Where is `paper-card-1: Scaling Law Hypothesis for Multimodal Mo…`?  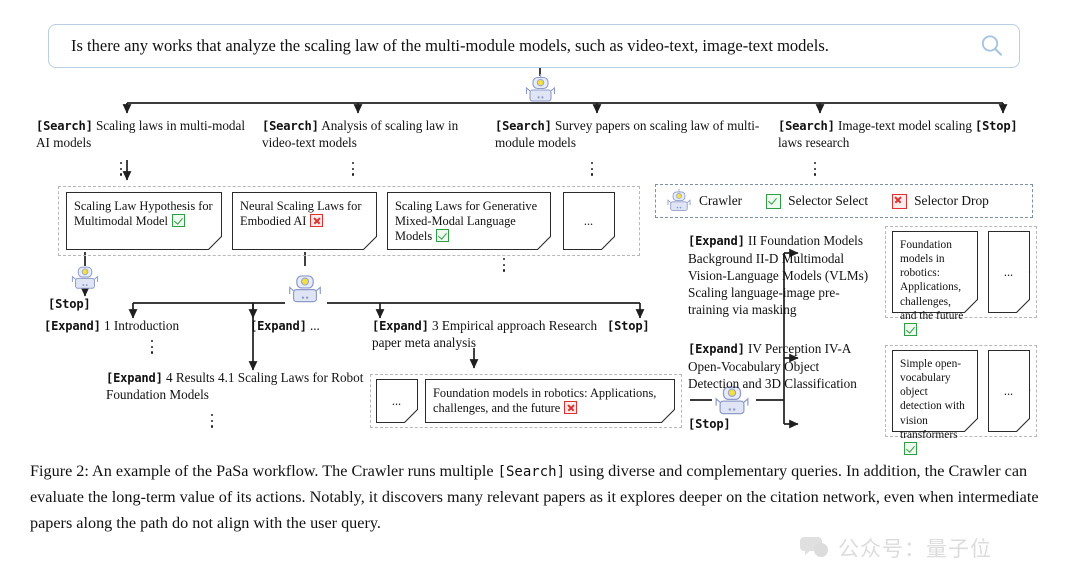
paper-card-1: Scaling Law Hypothesis for Multimodal Mo… is located at coordinates (144, 221).